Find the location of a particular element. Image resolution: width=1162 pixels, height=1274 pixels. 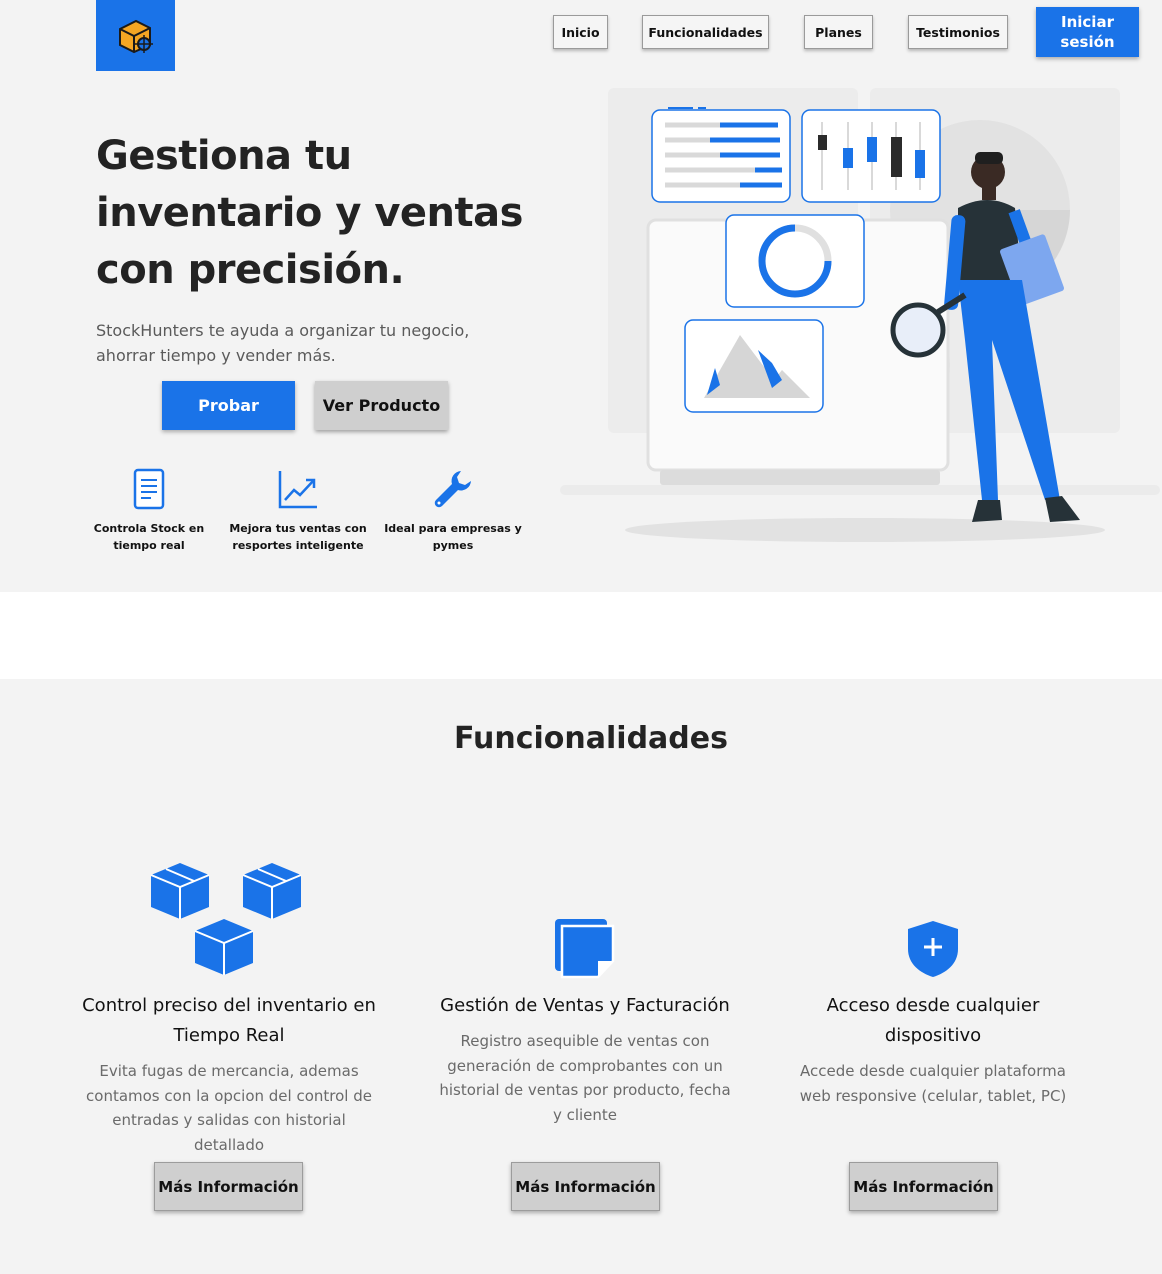

feature-card-title: Acceso desde cualquier dispositivo is located at coordinates (933, 1020).